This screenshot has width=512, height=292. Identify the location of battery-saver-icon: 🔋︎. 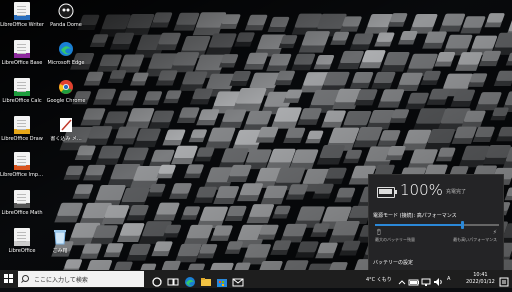
(379, 232).